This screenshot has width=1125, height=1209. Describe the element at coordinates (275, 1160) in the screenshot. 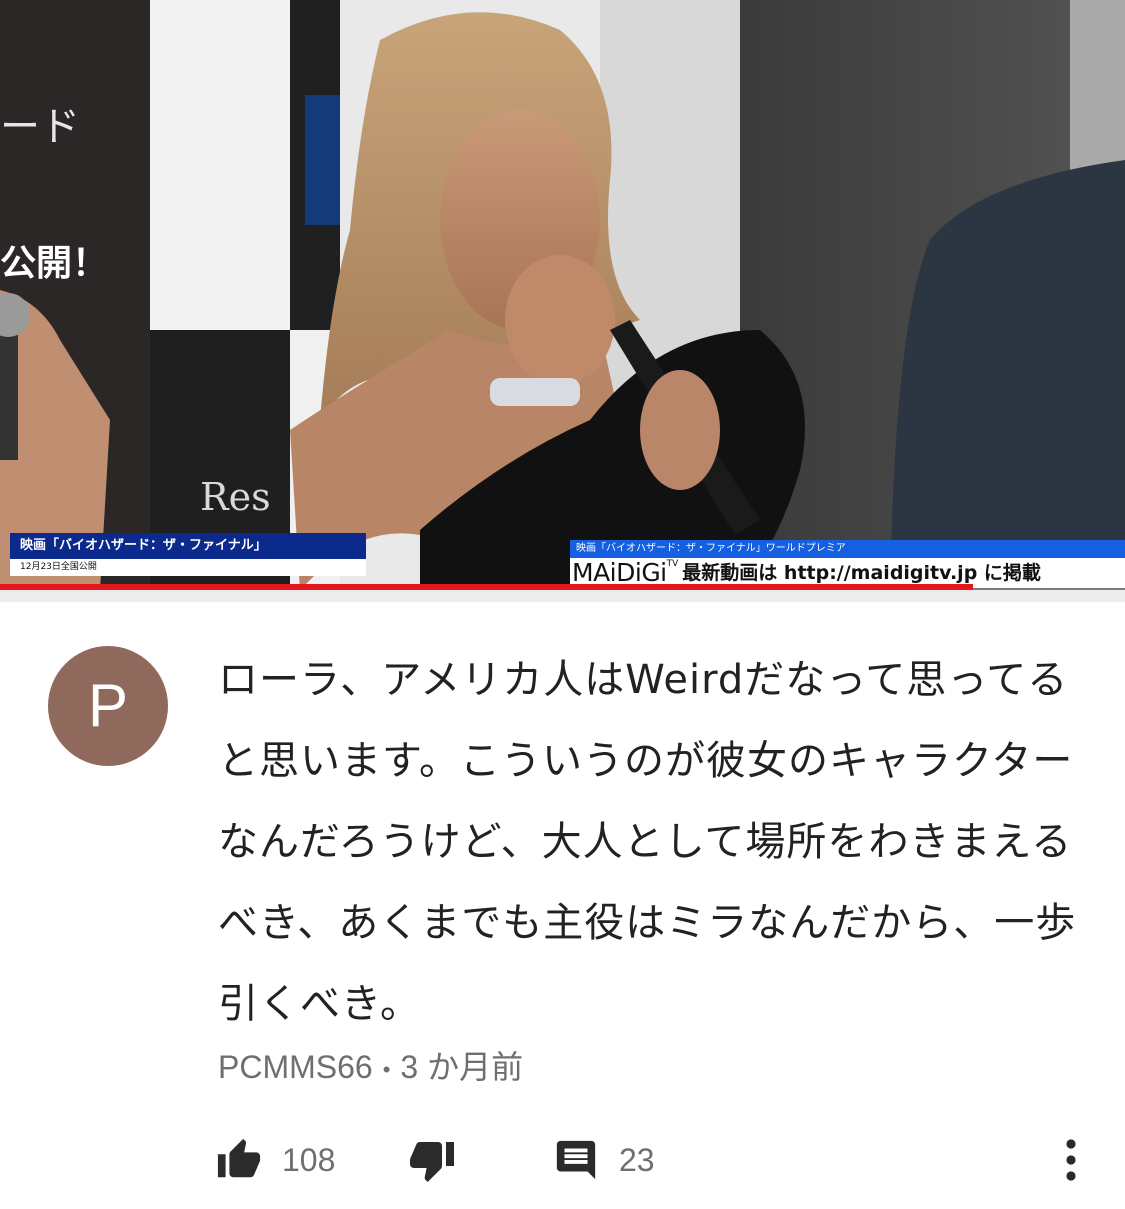

I see `like-button: 108` at that location.